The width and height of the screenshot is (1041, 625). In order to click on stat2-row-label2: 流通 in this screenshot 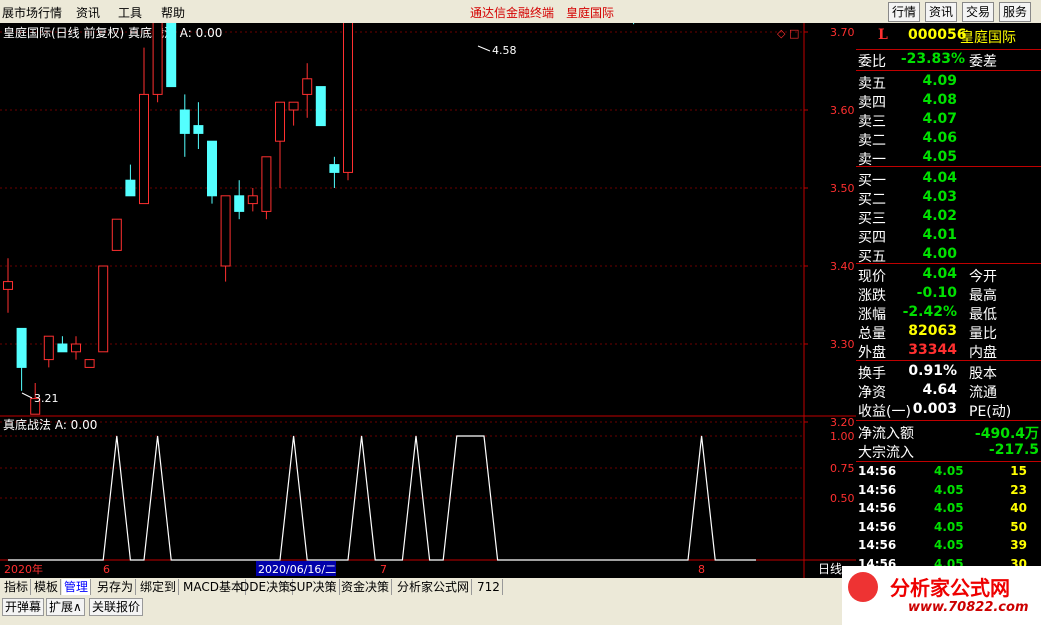, I will do `click(983, 393)`.